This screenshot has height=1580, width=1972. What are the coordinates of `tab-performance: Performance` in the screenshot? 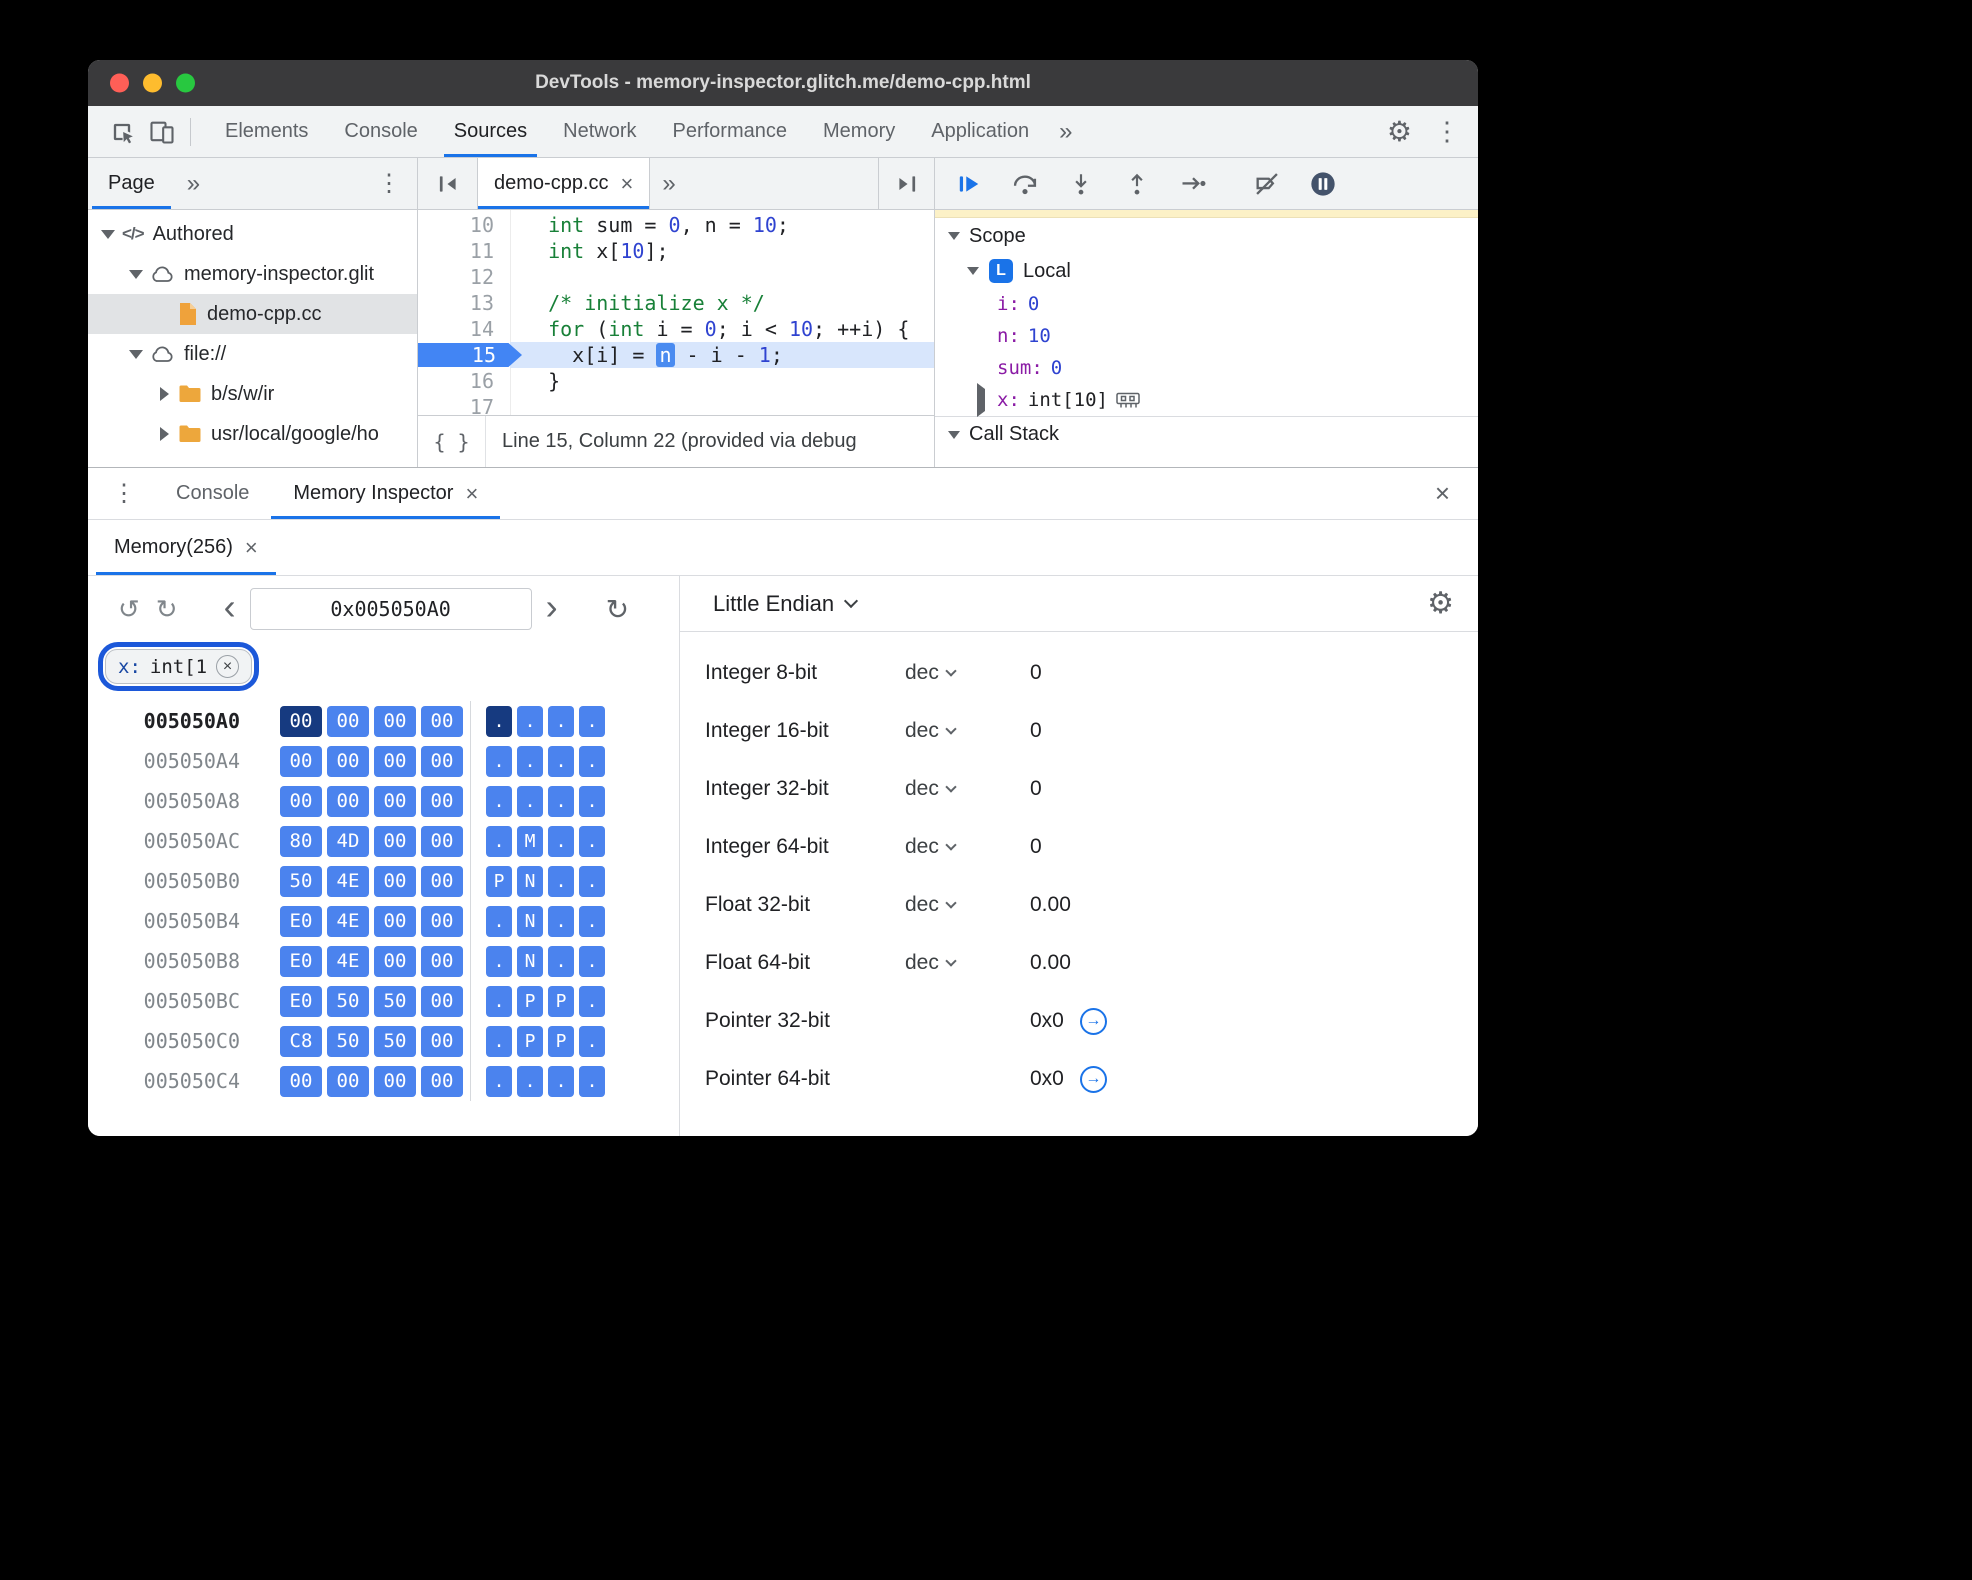 It's located at (730, 131).